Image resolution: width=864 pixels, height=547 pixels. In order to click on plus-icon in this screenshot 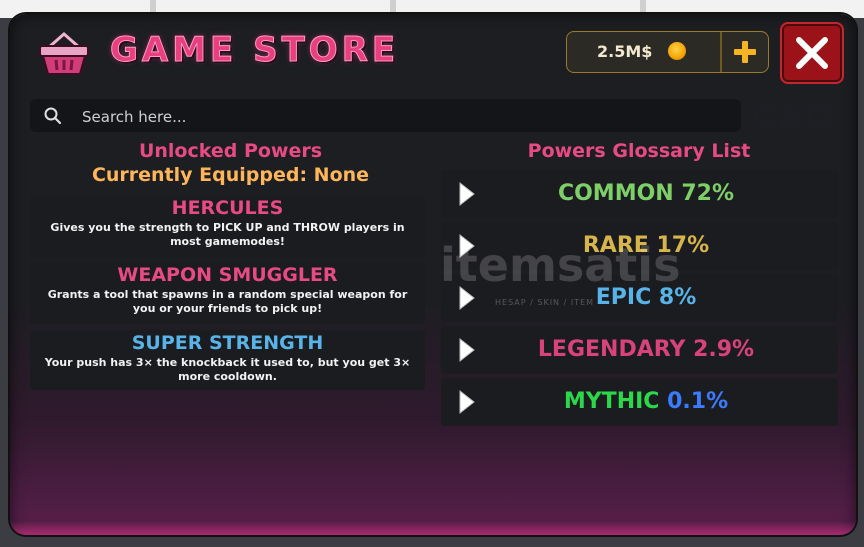, I will do `click(745, 52)`.